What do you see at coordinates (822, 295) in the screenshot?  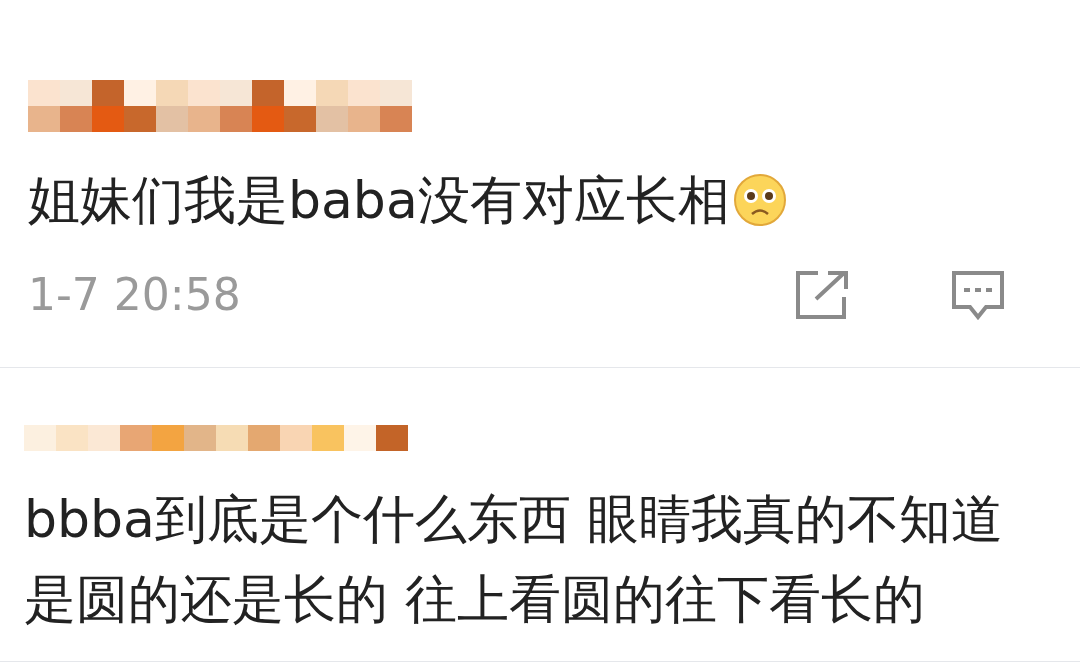 I see `share-icon` at bounding box center [822, 295].